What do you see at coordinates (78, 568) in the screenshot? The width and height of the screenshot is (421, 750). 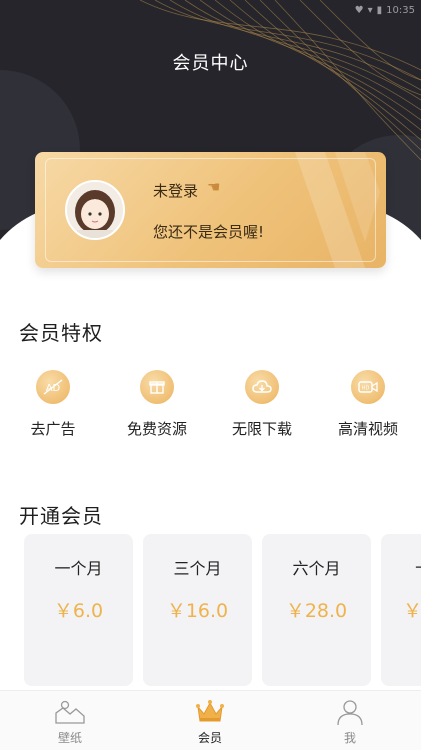 I see `plan-name: 一个月` at bounding box center [78, 568].